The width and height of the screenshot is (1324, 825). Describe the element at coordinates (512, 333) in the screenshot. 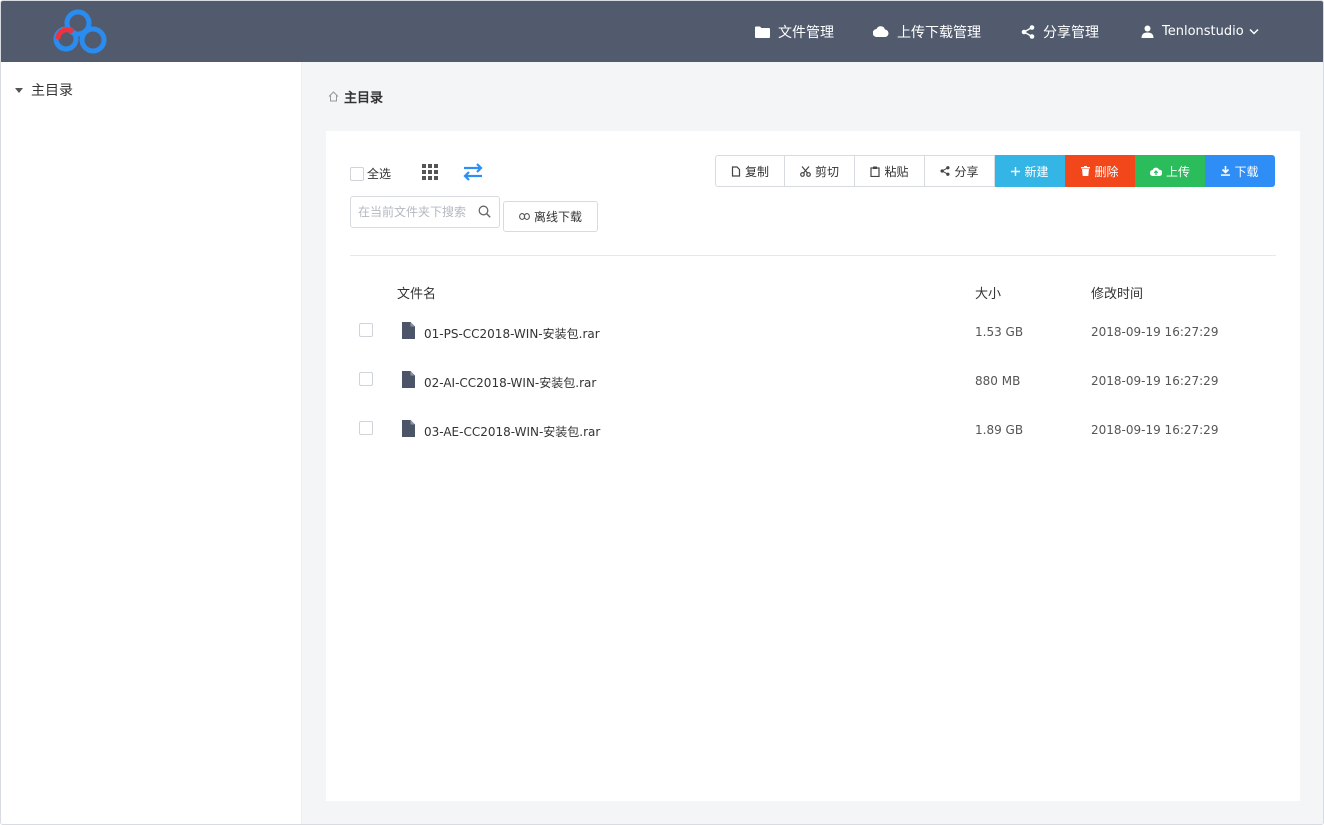

I see `file-name: 01-PS-CC2018-WIN-安装包.rar` at that location.